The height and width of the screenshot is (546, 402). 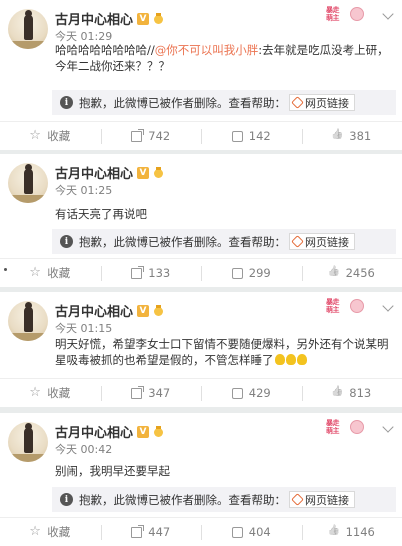 What do you see at coordinates (351, 532) in the screenshot?
I see `like-button: 1146` at bounding box center [351, 532].